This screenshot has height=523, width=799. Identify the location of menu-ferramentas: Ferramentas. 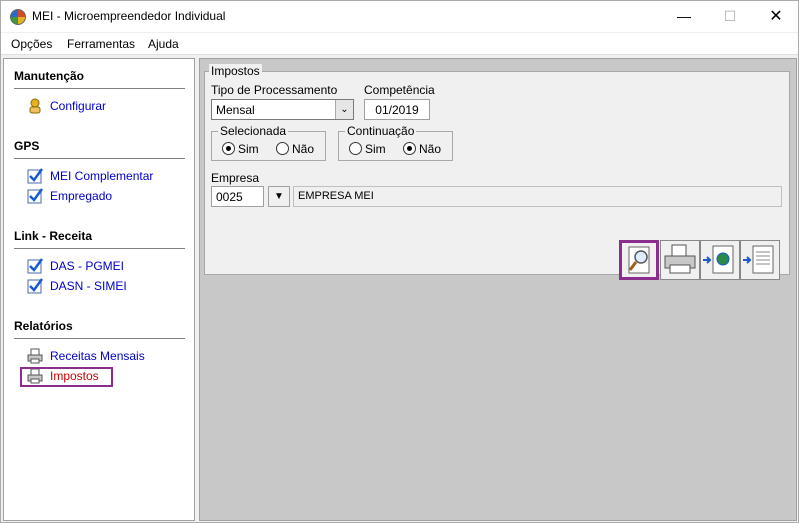
(101, 44).